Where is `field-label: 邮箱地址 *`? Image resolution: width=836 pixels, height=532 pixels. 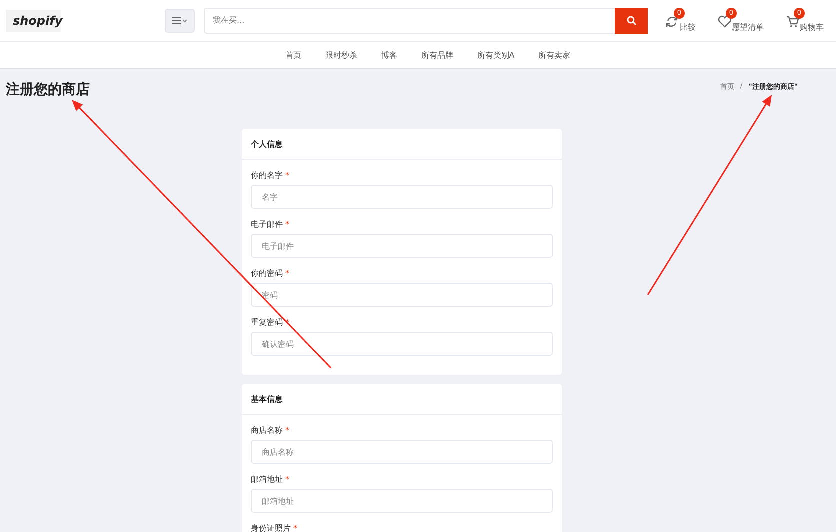 field-label: 邮箱地址 * is located at coordinates (271, 480).